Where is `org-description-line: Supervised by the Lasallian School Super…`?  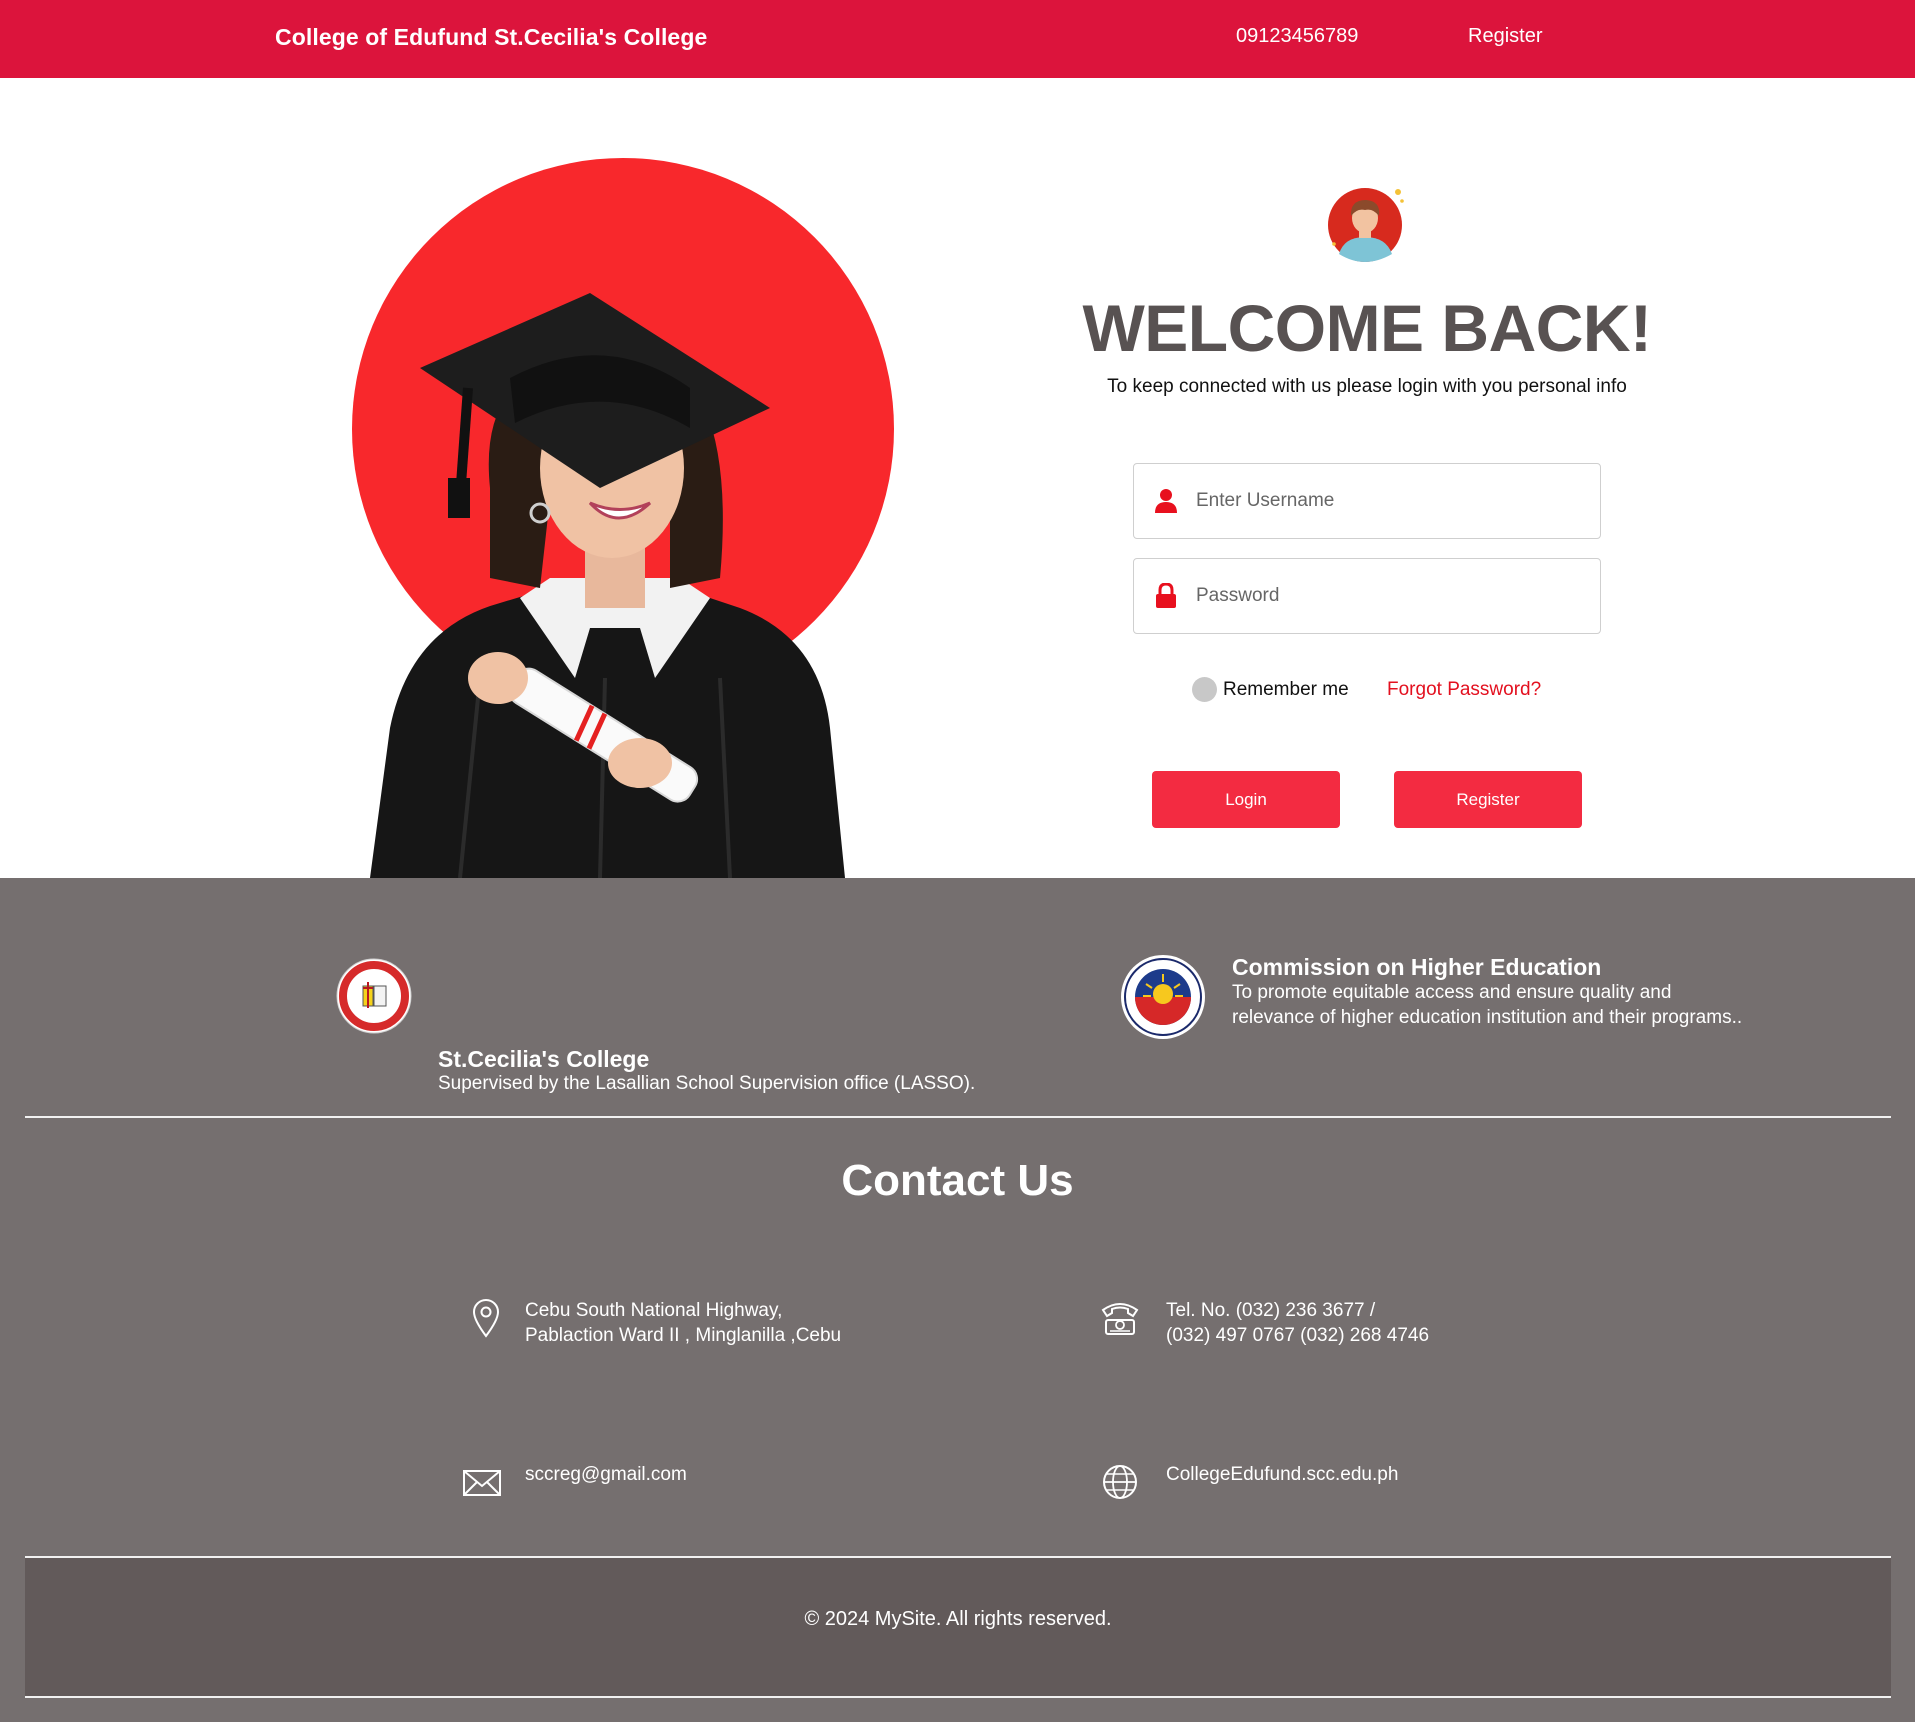
org-description-line: Supervised by the Lasallian School Super… is located at coordinates (707, 1083).